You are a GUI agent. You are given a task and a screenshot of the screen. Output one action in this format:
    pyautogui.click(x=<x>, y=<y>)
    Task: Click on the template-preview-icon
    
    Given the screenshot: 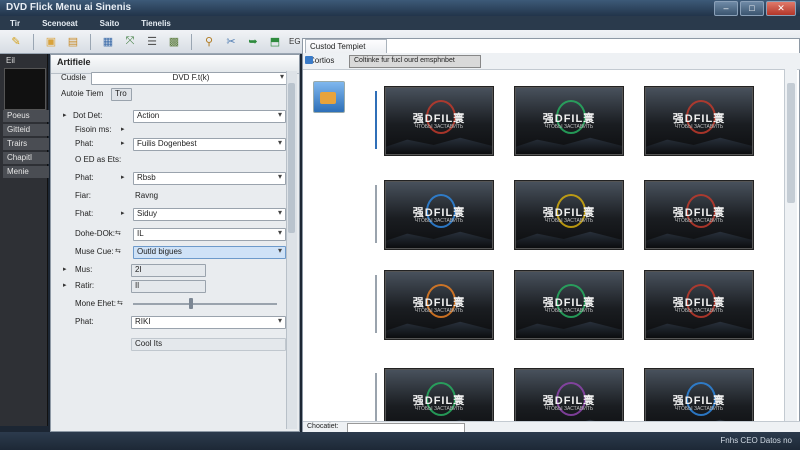 What is the action you would take?
    pyautogui.click(x=329, y=97)
    